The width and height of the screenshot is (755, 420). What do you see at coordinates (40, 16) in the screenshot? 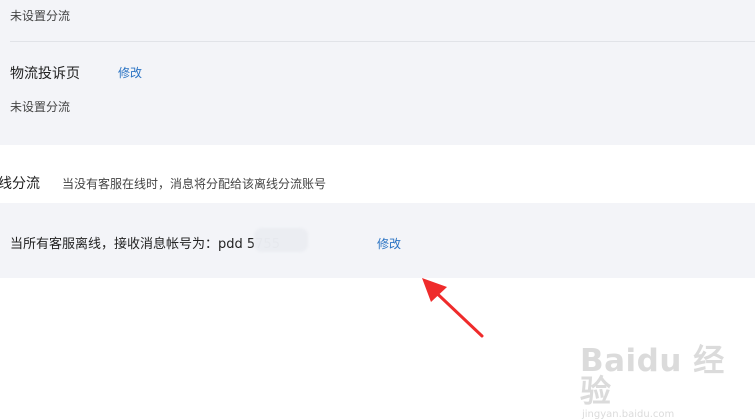
I see `top-split-status: 未设置分流` at bounding box center [40, 16].